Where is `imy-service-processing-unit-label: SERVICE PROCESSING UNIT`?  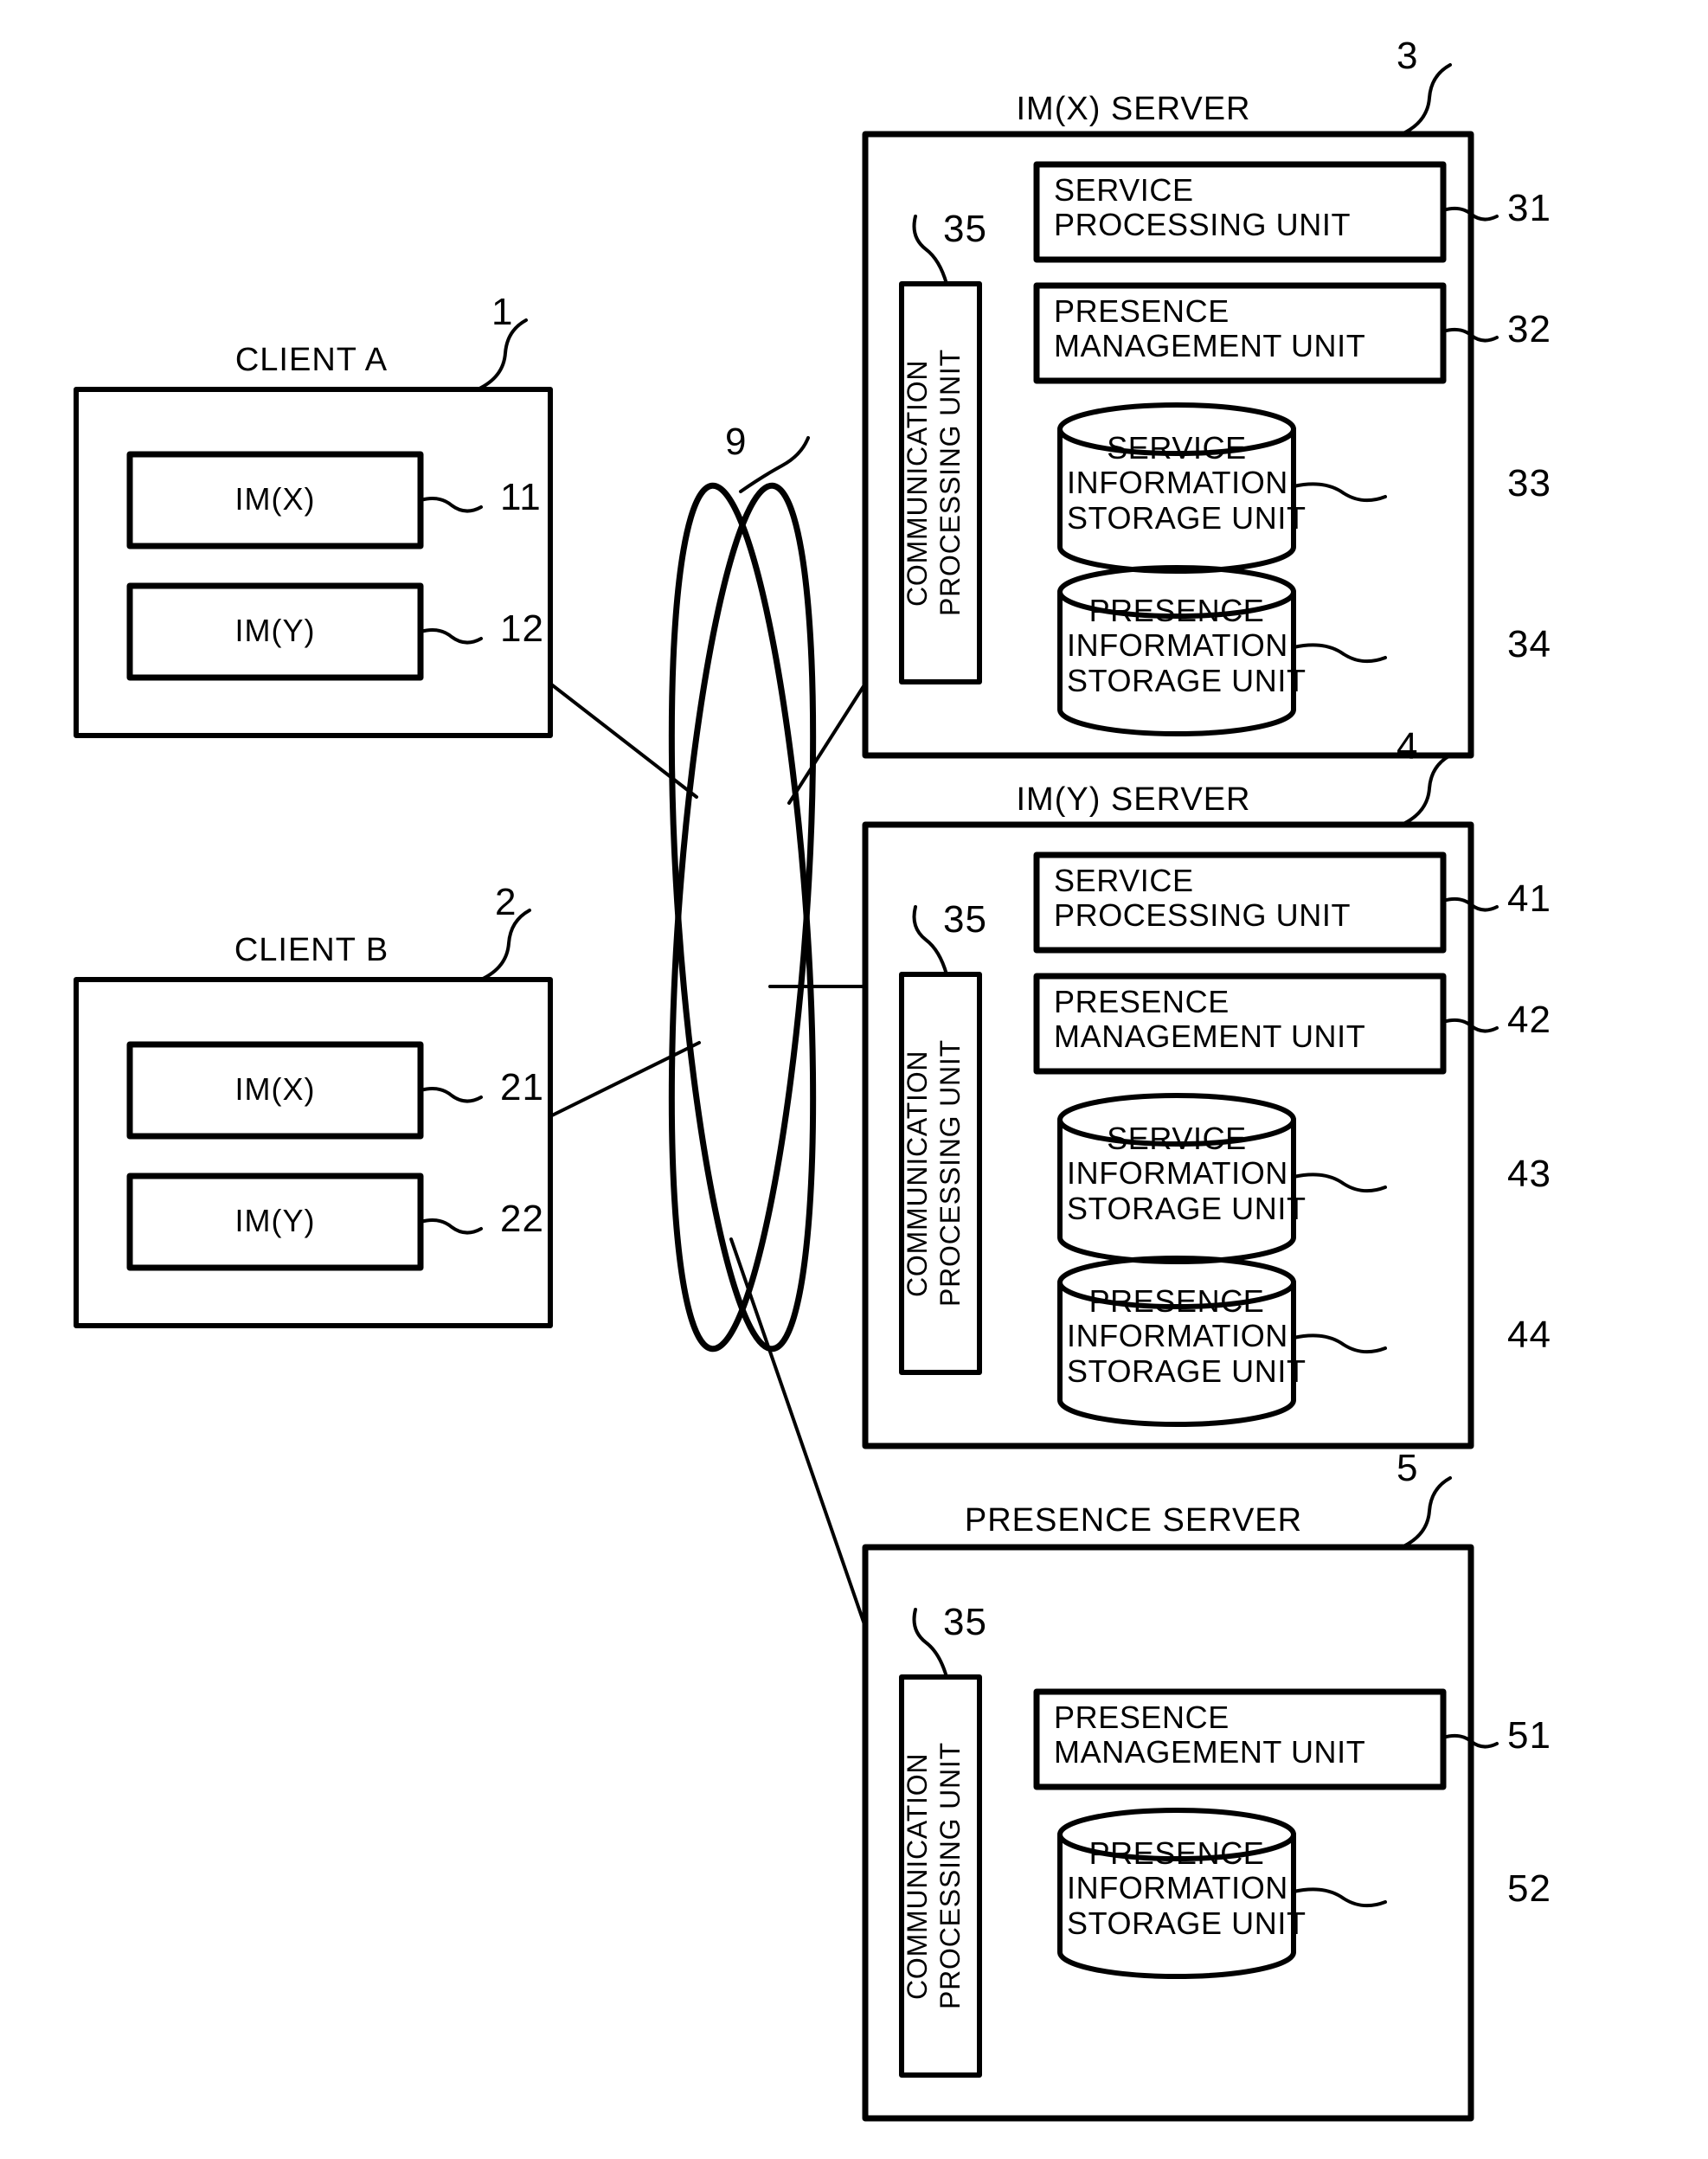
imy-service-processing-unit-label: SERVICE PROCESSING UNIT is located at coordinates (1203, 898).